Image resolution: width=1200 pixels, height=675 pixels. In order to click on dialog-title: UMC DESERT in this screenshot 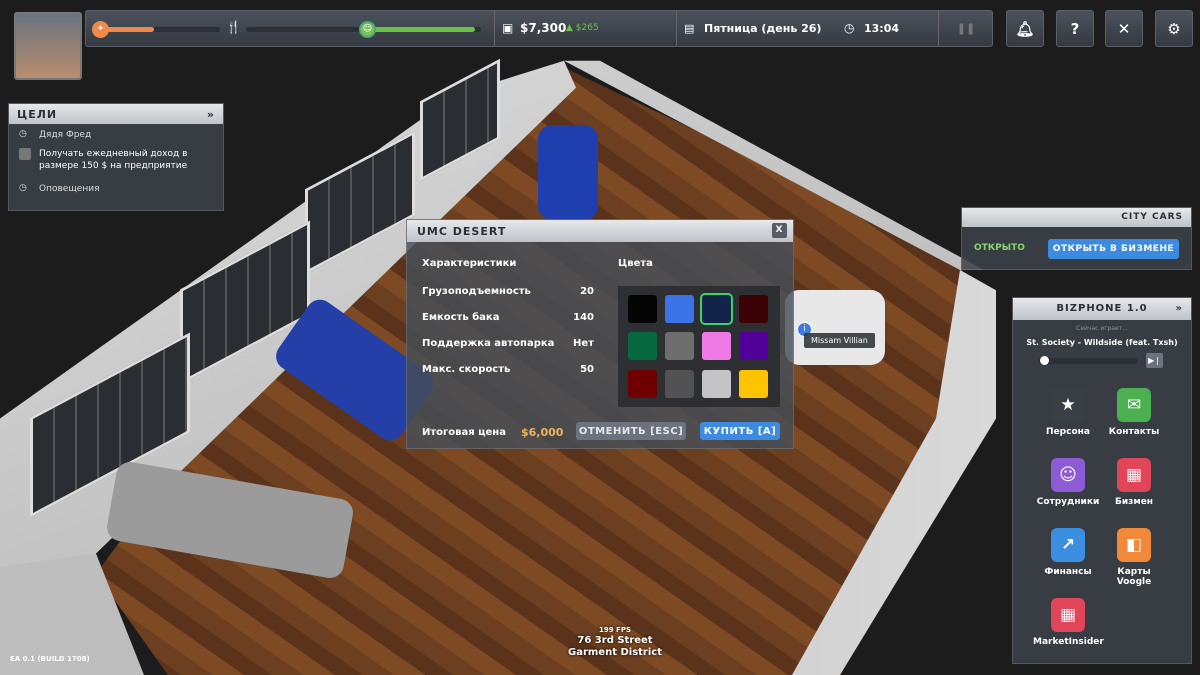, I will do `click(462, 231)`.